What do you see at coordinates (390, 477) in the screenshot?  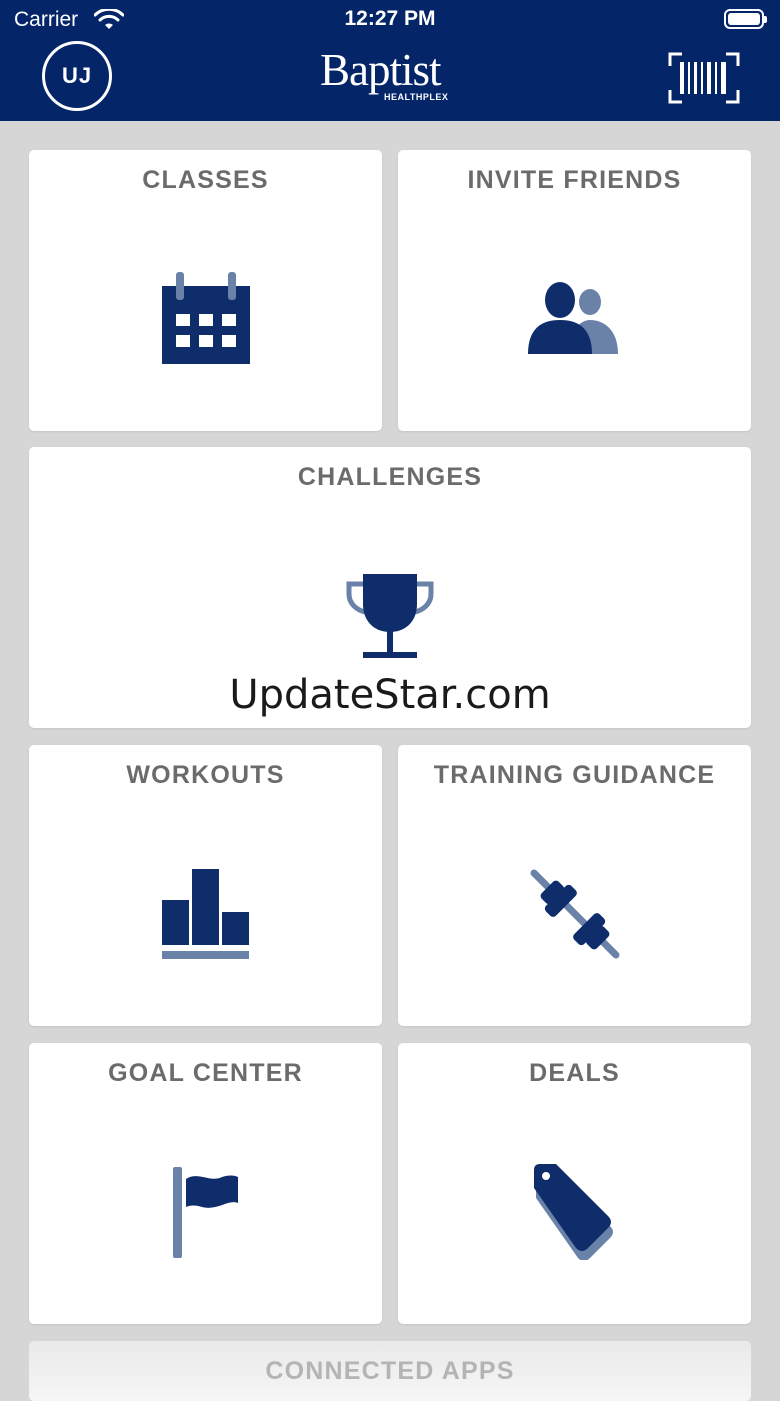 I see `tile-label: CHALLENGES` at bounding box center [390, 477].